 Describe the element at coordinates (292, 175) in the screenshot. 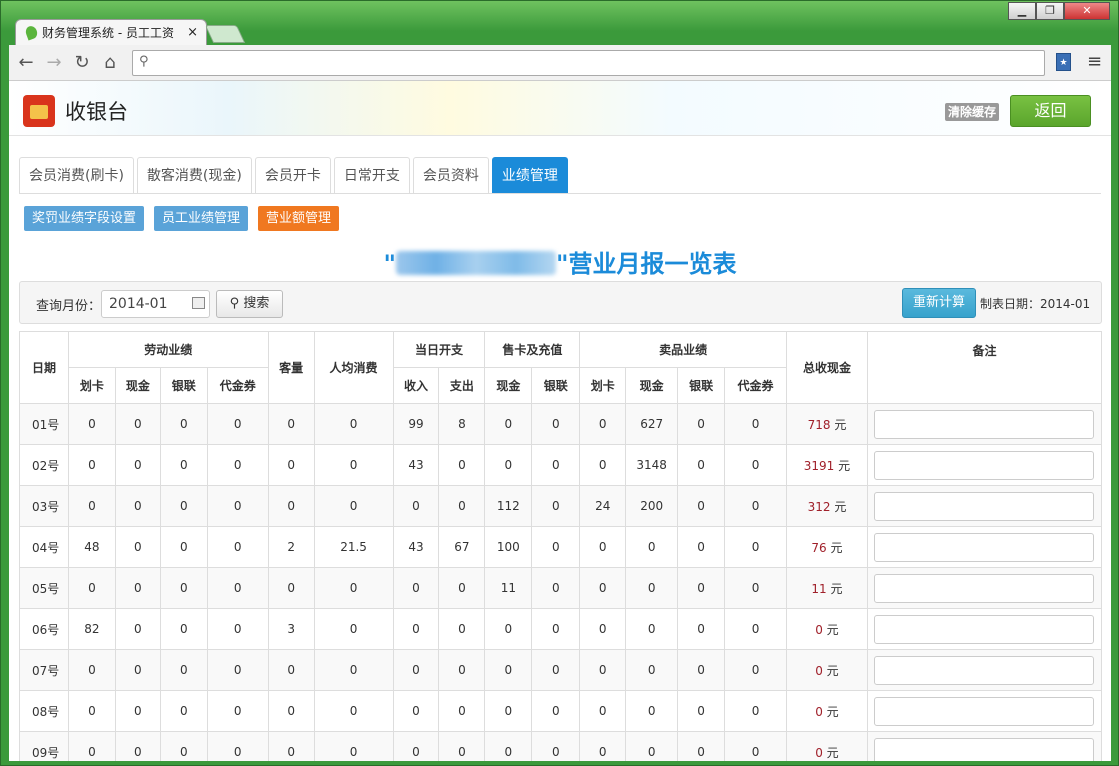

I see `tab-member-open-card: 会员开卡` at that location.